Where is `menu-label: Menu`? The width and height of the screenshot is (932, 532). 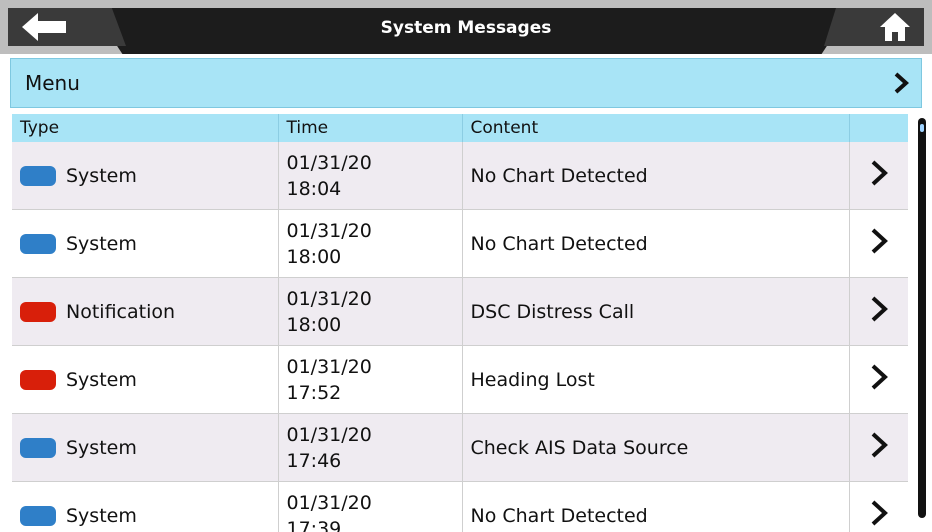
menu-label: Menu is located at coordinates (52, 83).